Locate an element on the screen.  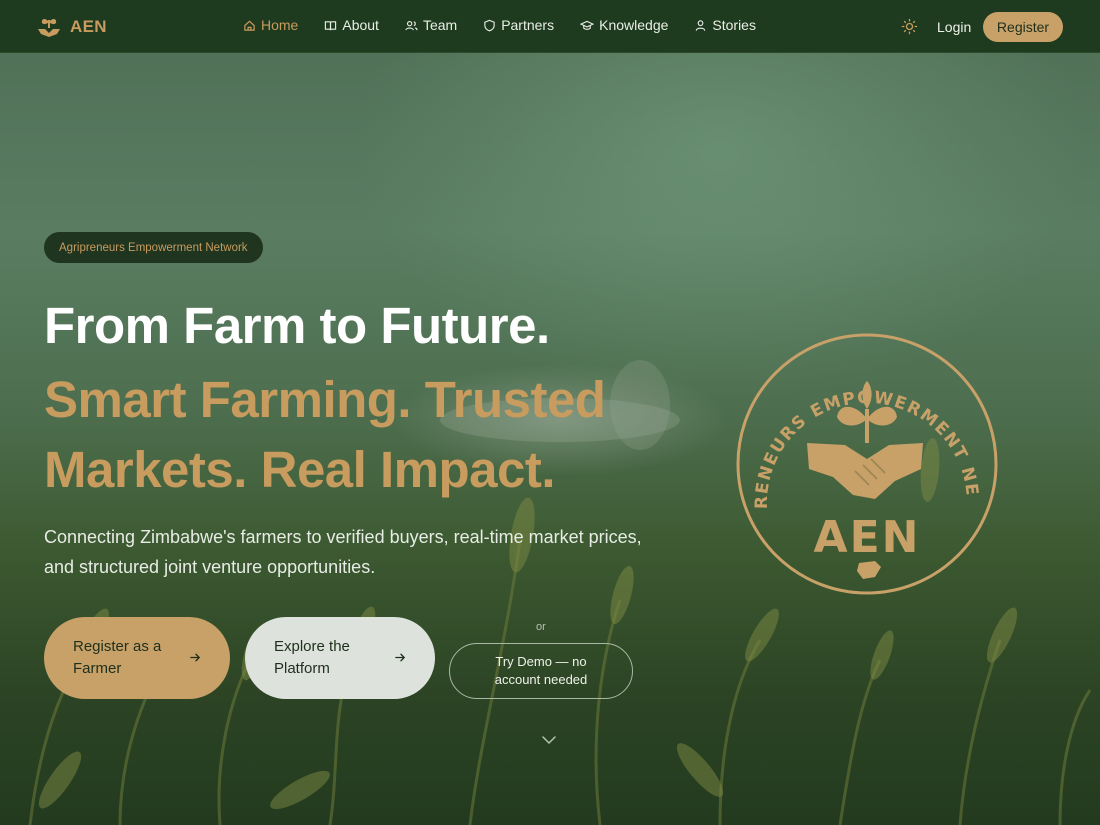
register-farmer-button: Register as a Farmer is located at coordinates (137, 658).